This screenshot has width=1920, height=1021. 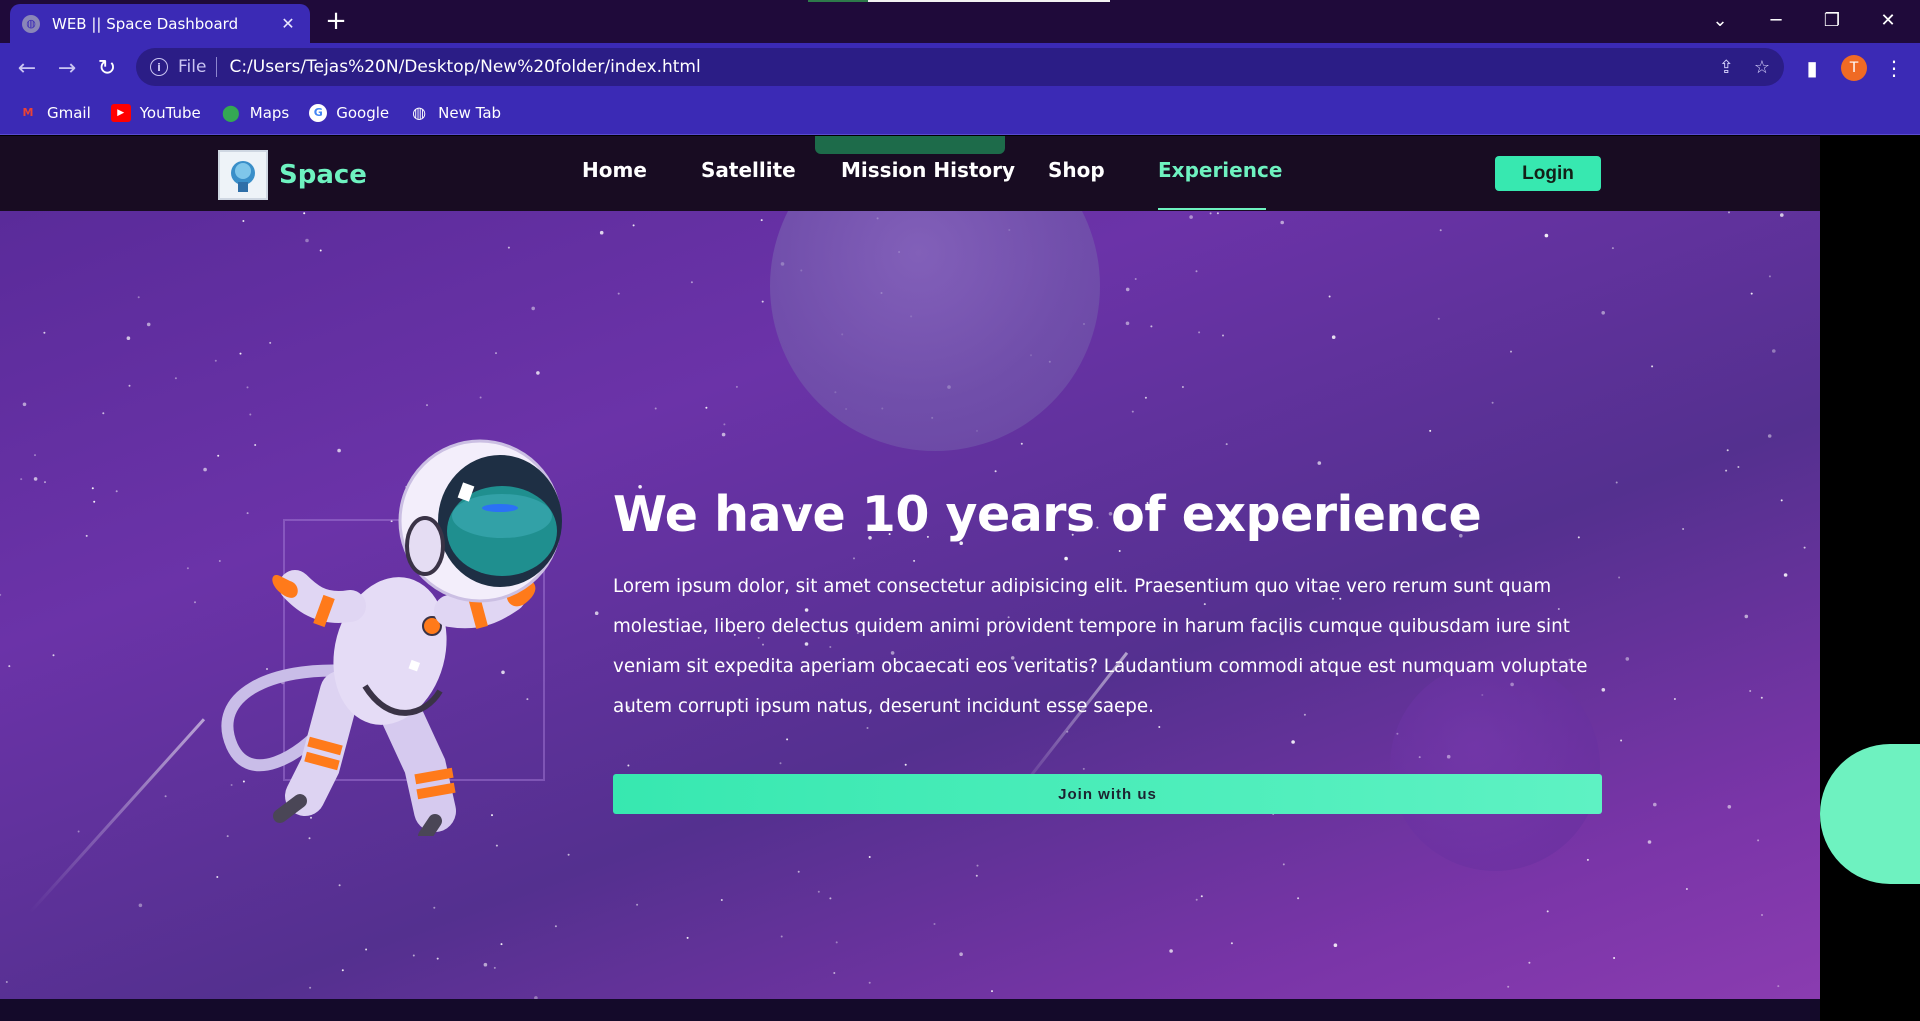 What do you see at coordinates (928, 170) in the screenshot?
I see `nav-mission-history: Mission History` at bounding box center [928, 170].